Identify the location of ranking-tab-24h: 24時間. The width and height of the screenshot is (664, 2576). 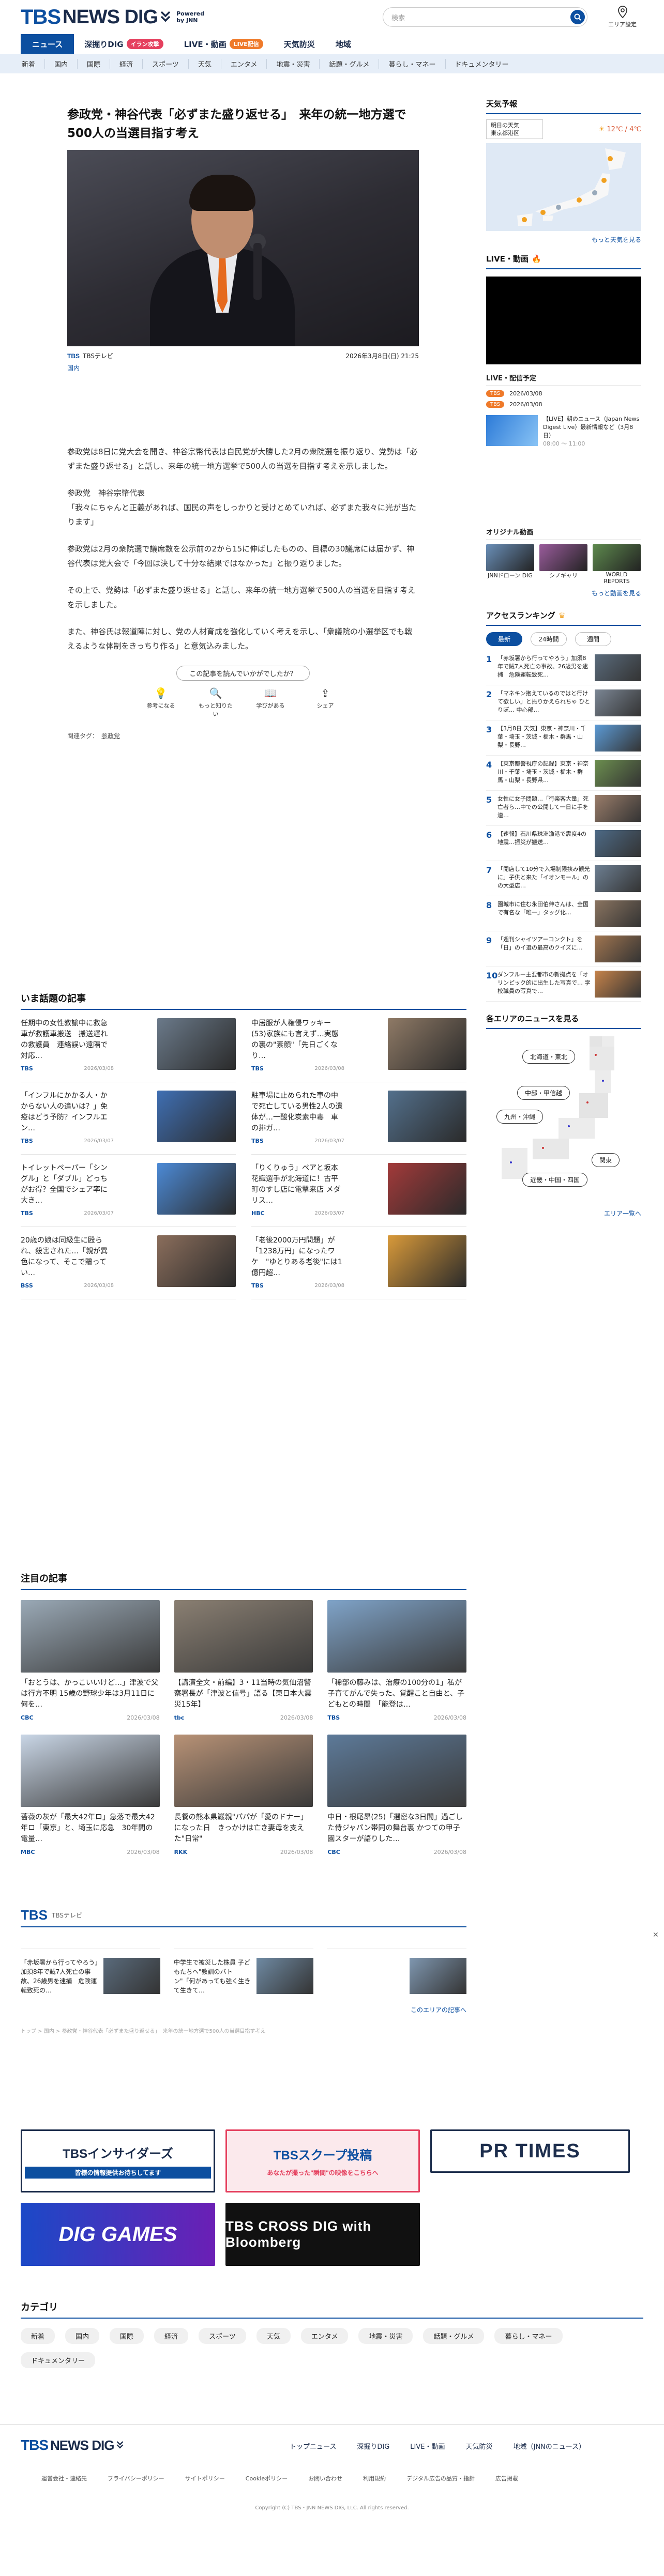
(549, 639).